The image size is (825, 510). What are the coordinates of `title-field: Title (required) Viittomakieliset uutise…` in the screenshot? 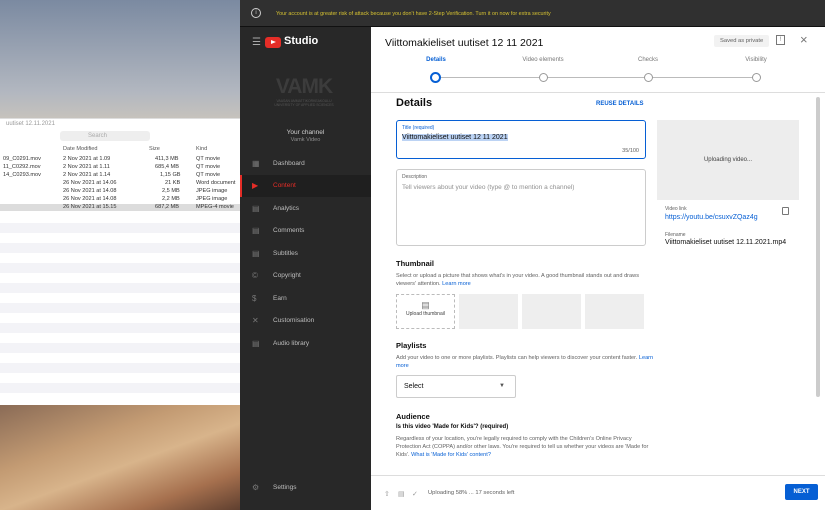 It's located at (521, 139).